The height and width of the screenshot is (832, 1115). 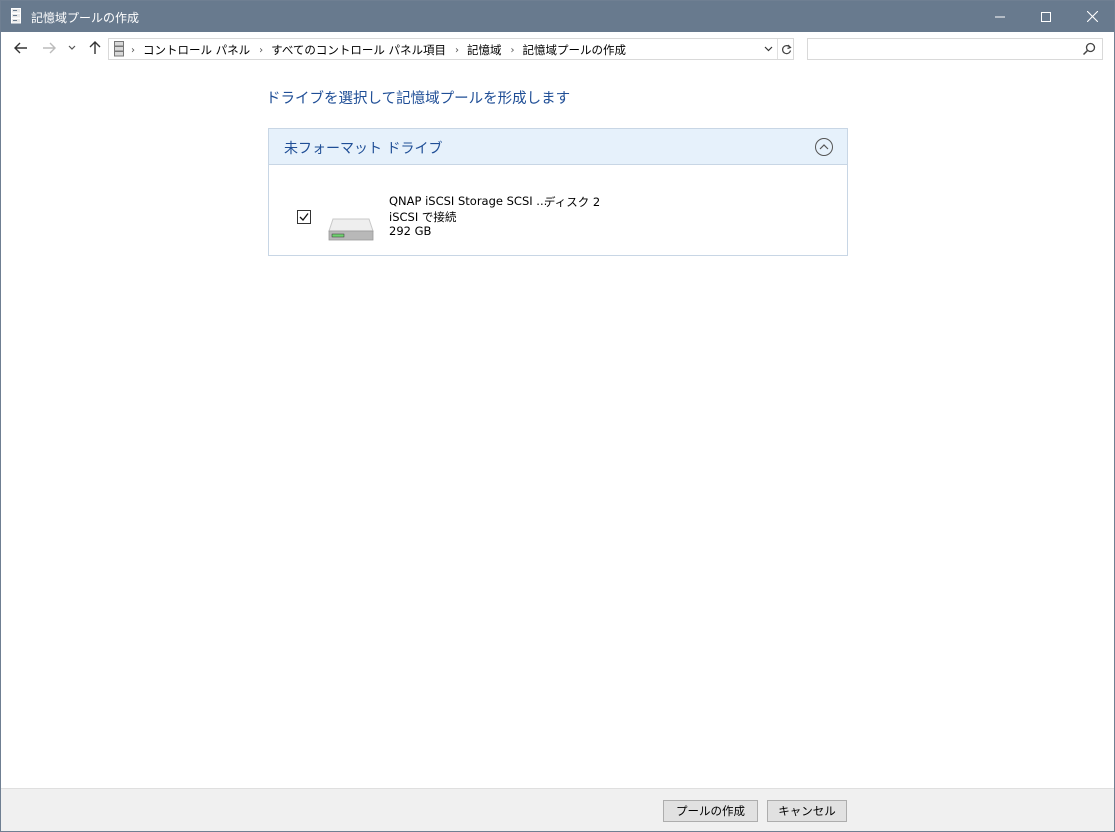 I want to click on cancel-button: キャンセル, so click(x=807, y=811).